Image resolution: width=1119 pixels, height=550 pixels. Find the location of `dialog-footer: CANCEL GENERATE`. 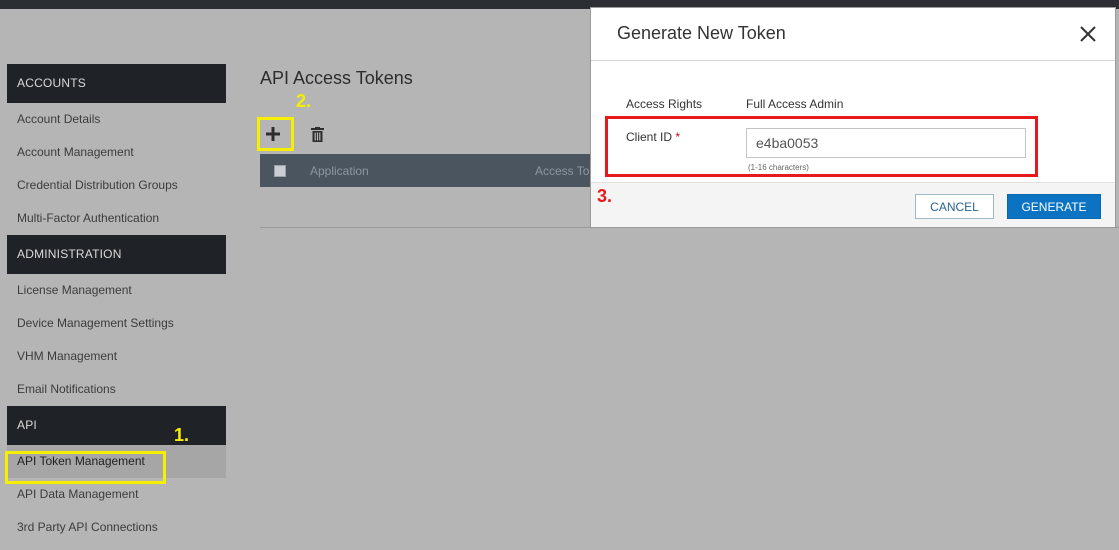

dialog-footer: CANCEL GENERATE is located at coordinates (853, 204).